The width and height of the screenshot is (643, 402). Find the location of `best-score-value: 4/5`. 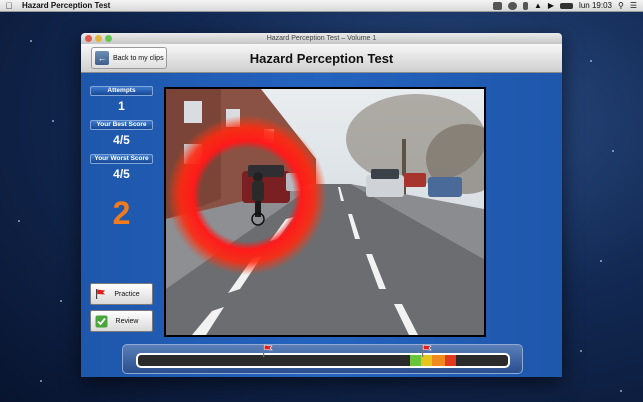

best-score-value: 4/5 is located at coordinates (121, 140).